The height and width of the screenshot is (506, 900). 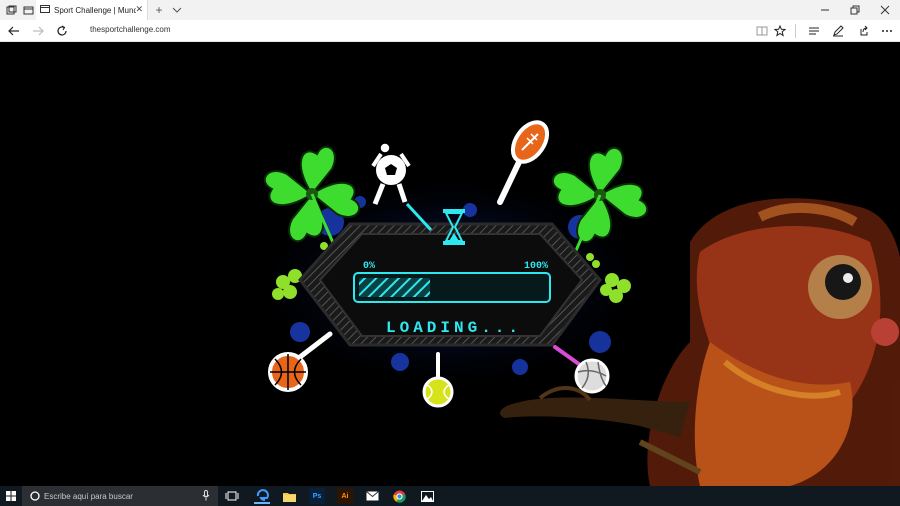 What do you see at coordinates (885, 10) in the screenshot?
I see `close-window-button` at bounding box center [885, 10].